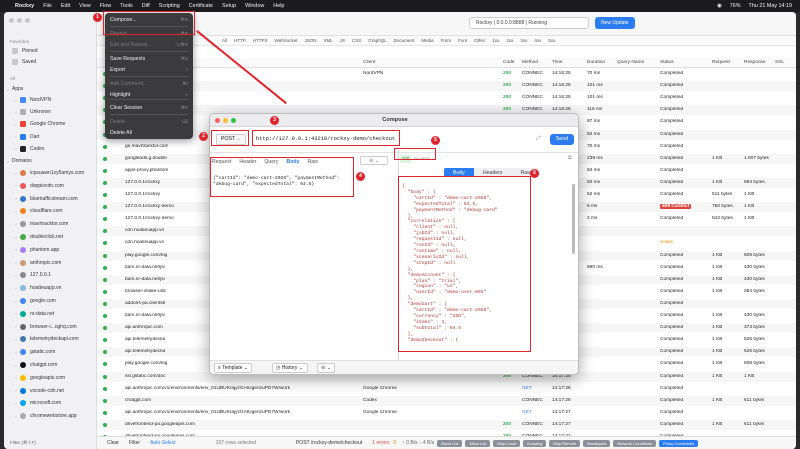  I want to click on filter-tab: 5xx, so click(551, 40).